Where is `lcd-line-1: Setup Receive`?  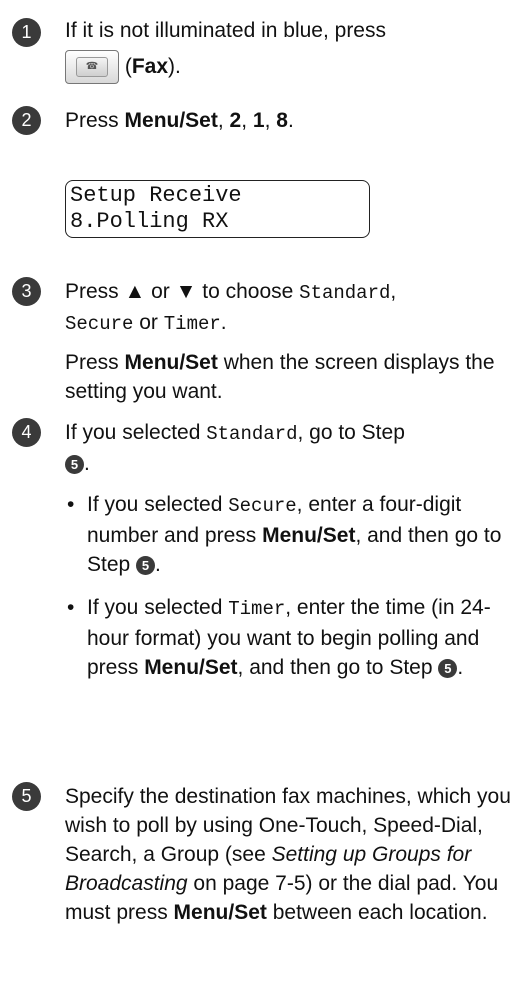
lcd-line-1: Setup Receive is located at coordinates (156, 195).